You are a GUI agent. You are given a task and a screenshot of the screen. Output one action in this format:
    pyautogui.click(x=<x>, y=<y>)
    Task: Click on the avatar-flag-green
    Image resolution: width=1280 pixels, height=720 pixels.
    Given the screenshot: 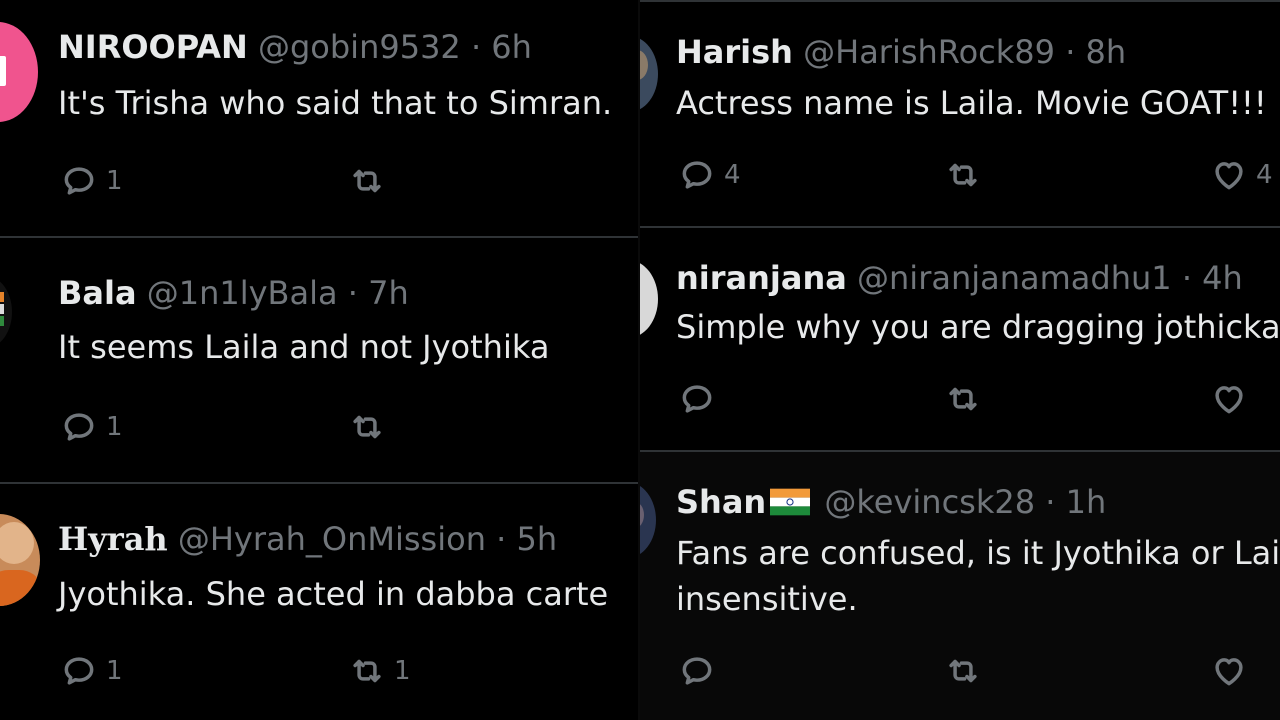 What is the action you would take?
    pyautogui.click(x=2, y=321)
    